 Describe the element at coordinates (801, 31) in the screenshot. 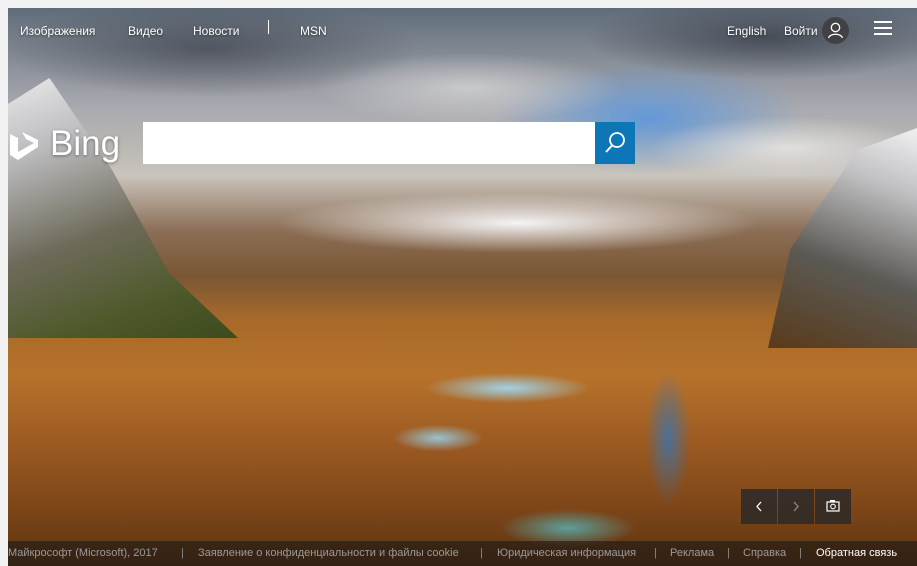

I see `signin-link: Войти` at that location.